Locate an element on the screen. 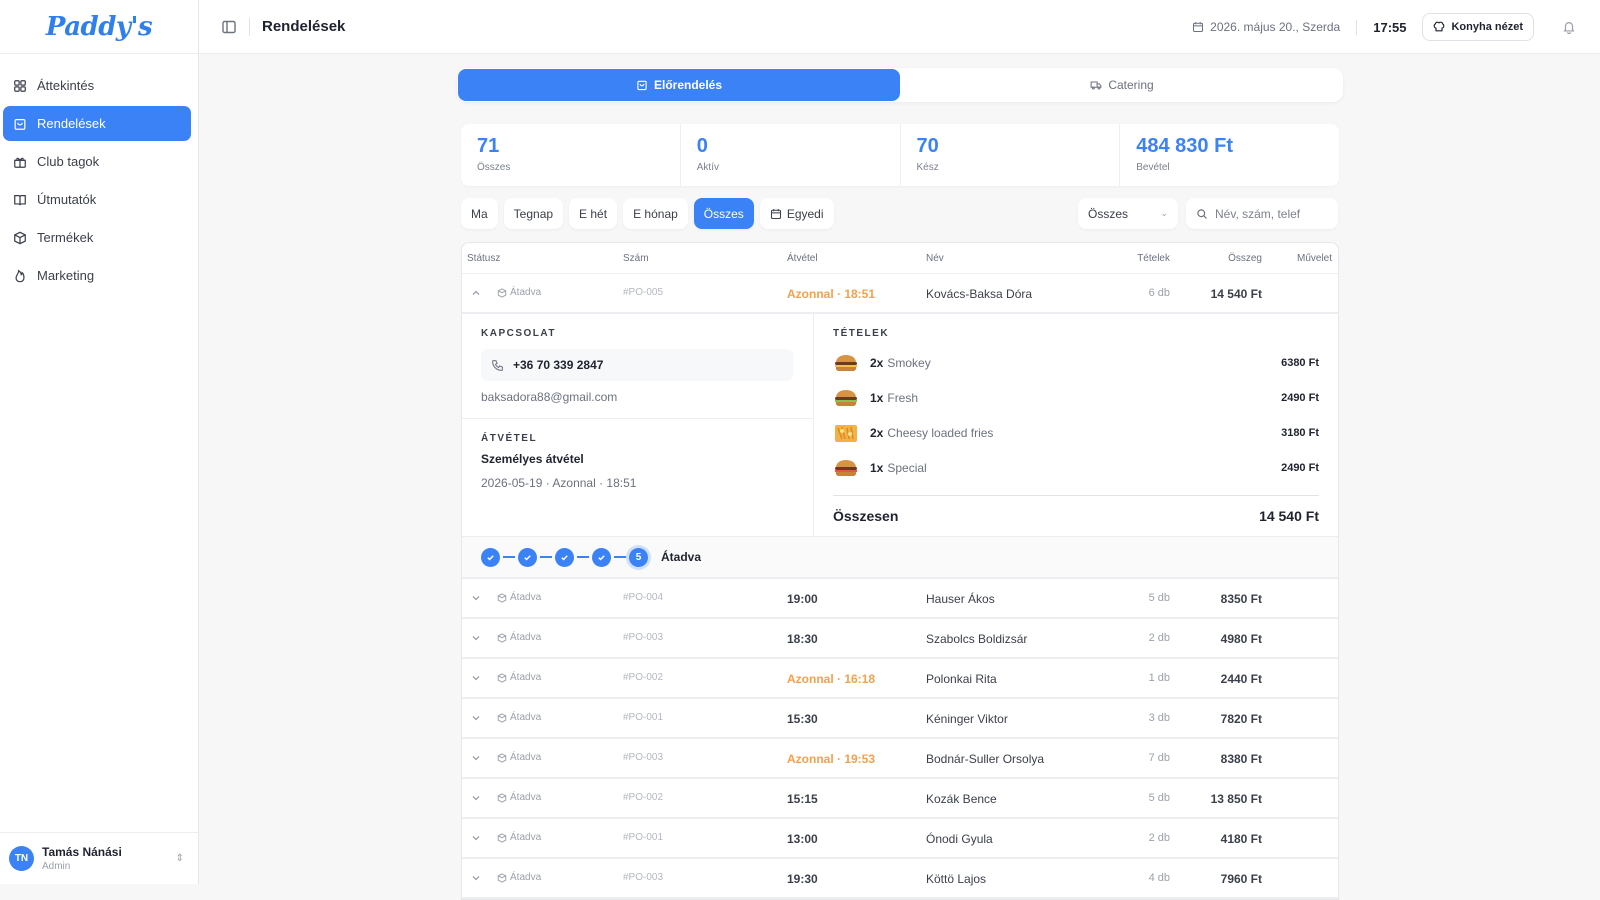 The width and height of the screenshot is (1600, 900). pickup-time: Azonnal · 18:51 is located at coordinates (831, 294).